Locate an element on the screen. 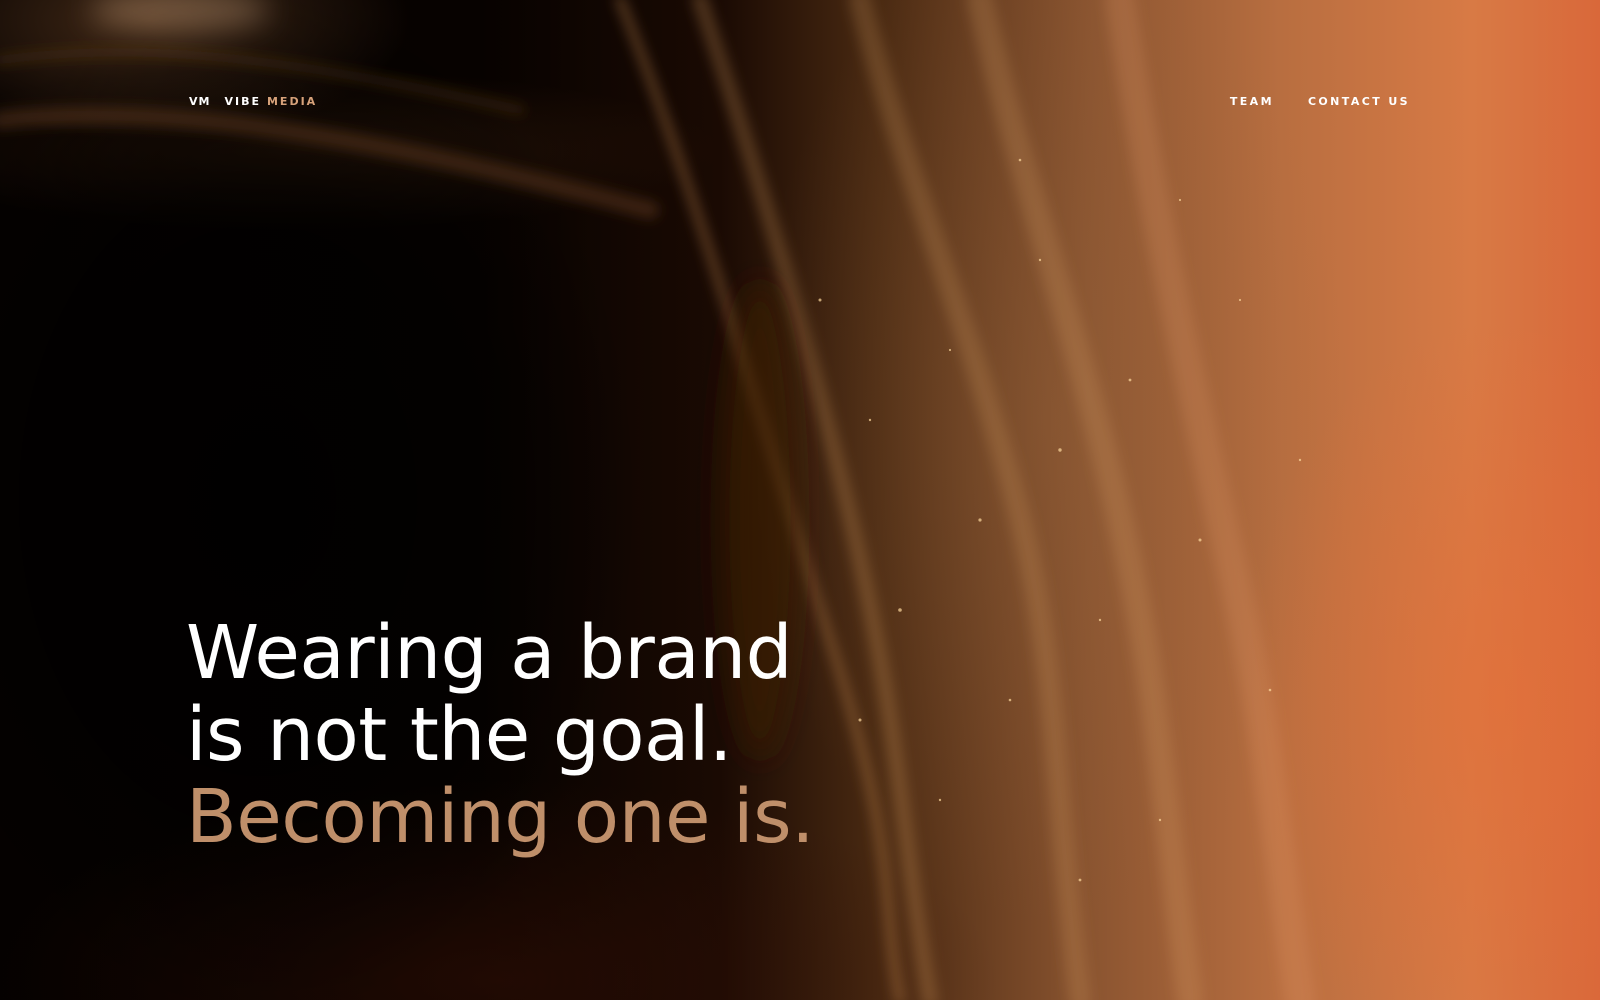 The height and width of the screenshot is (1000, 1600). brand-name: VIBE MEDIA is located at coordinates (270, 101).